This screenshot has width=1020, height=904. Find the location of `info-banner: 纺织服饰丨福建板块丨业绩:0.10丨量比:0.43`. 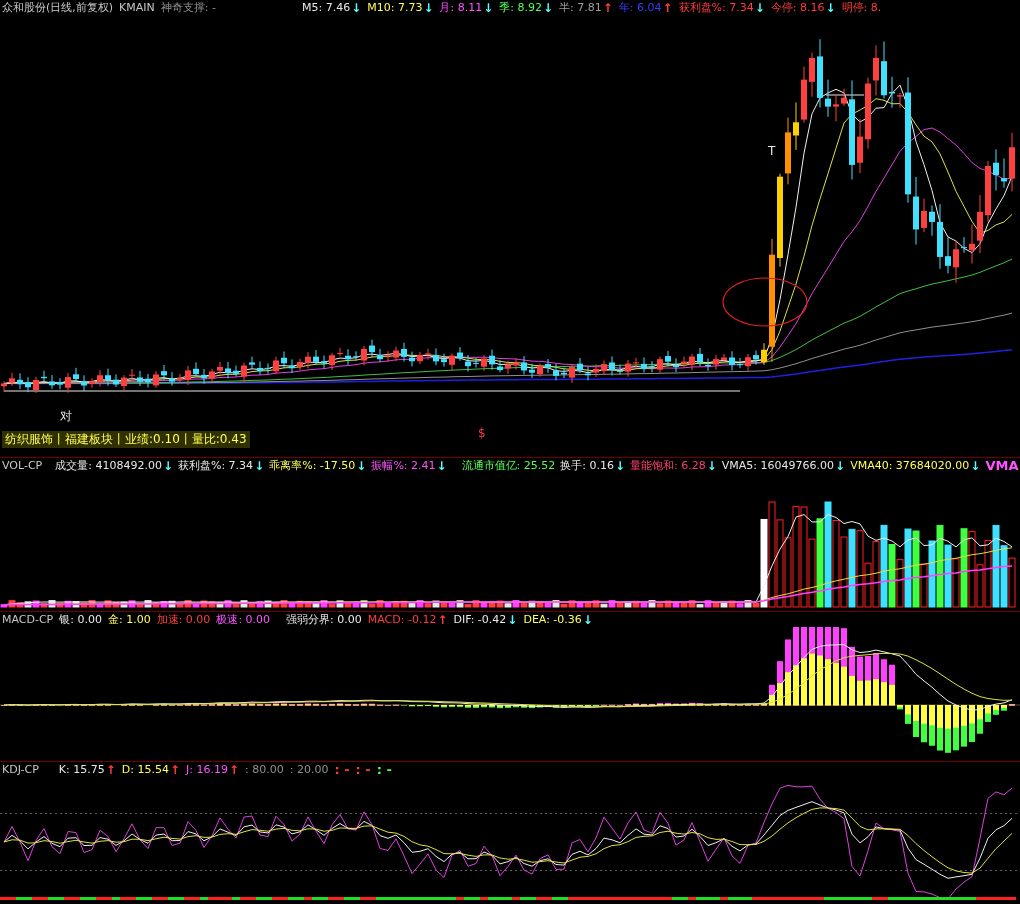

info-banner: 纺织服饰丨福建板块丨业绩:0.10丨量比:0.43 is located at coordinates (126, 439).